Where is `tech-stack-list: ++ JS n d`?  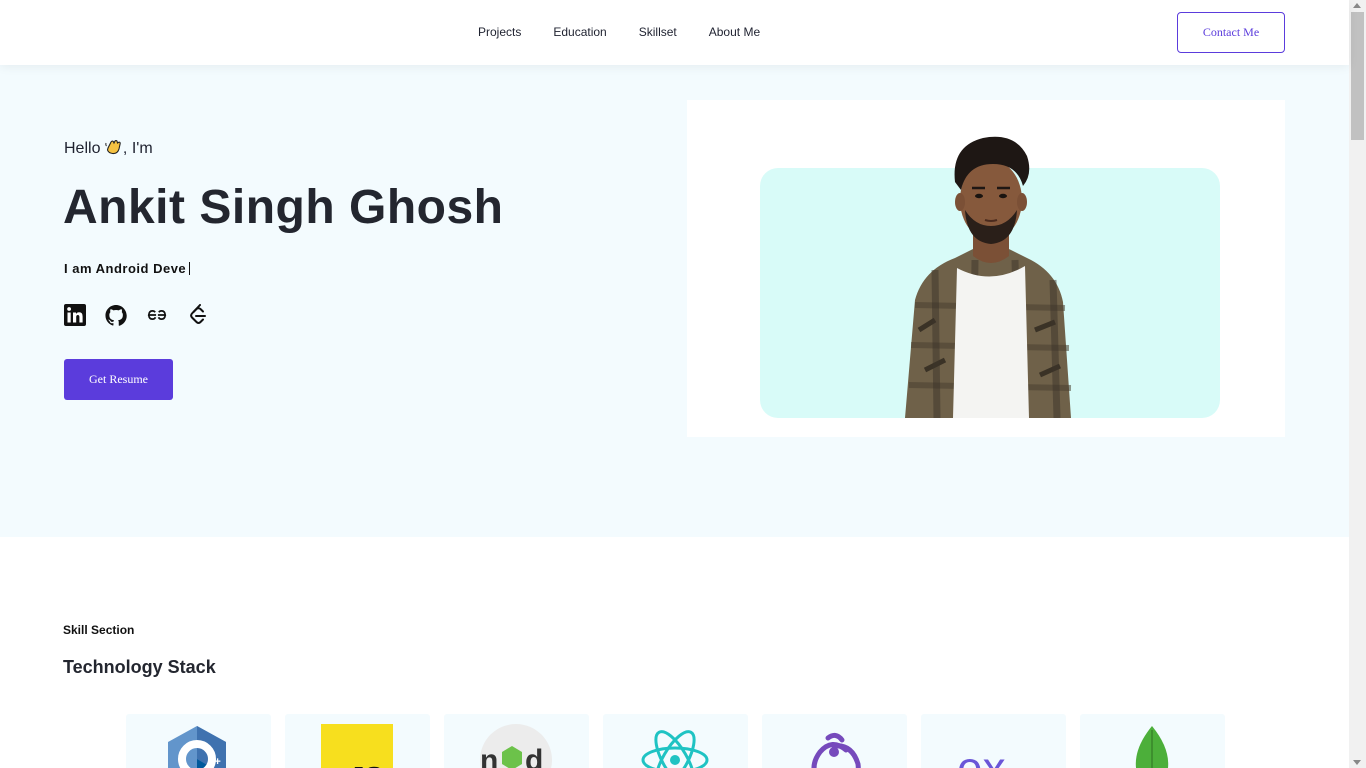 tech-stack-list: ++ JS n d is located at coordinates (682, 741).